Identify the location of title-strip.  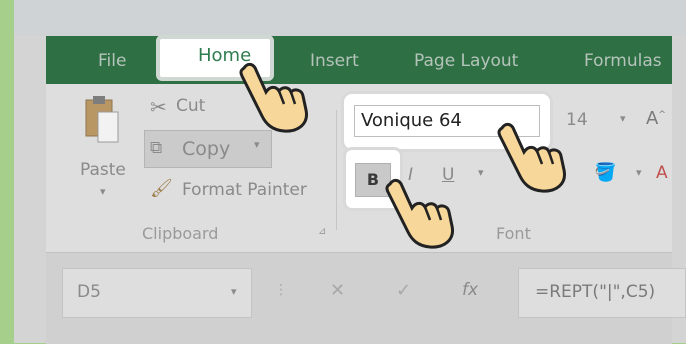
(350, 18).